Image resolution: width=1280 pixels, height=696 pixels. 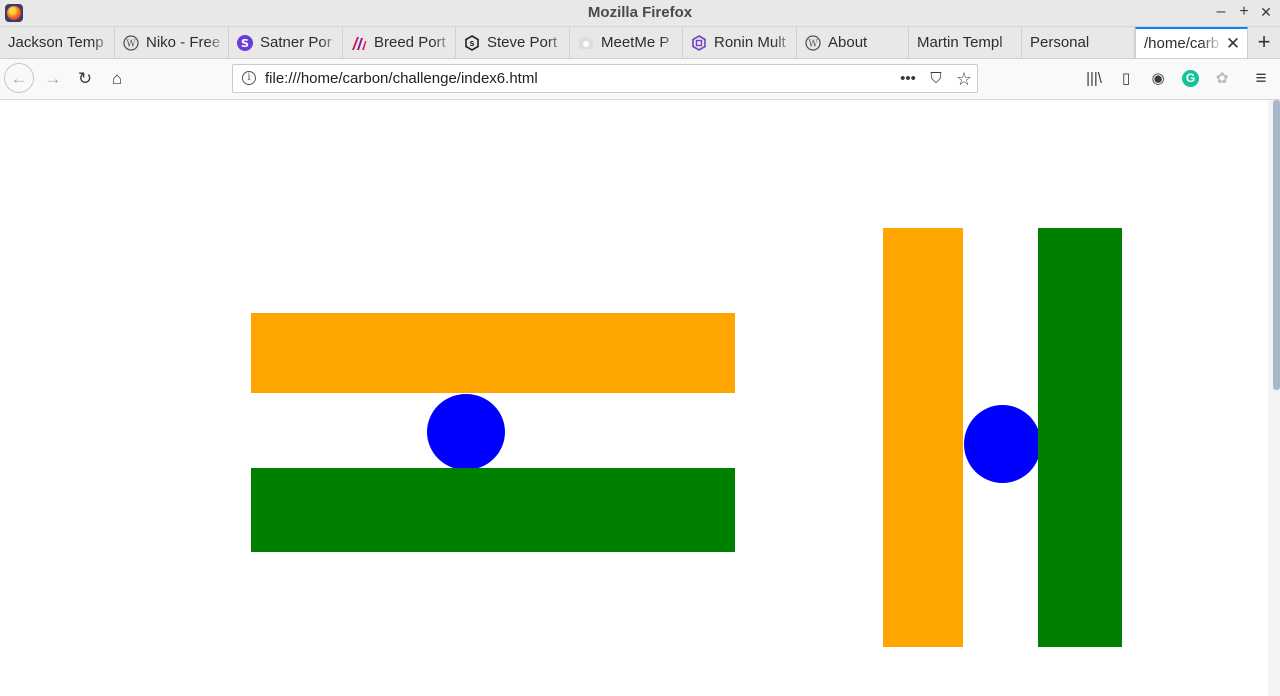 I want to click on tab-label: Personal, so click(x=1060, y=42).